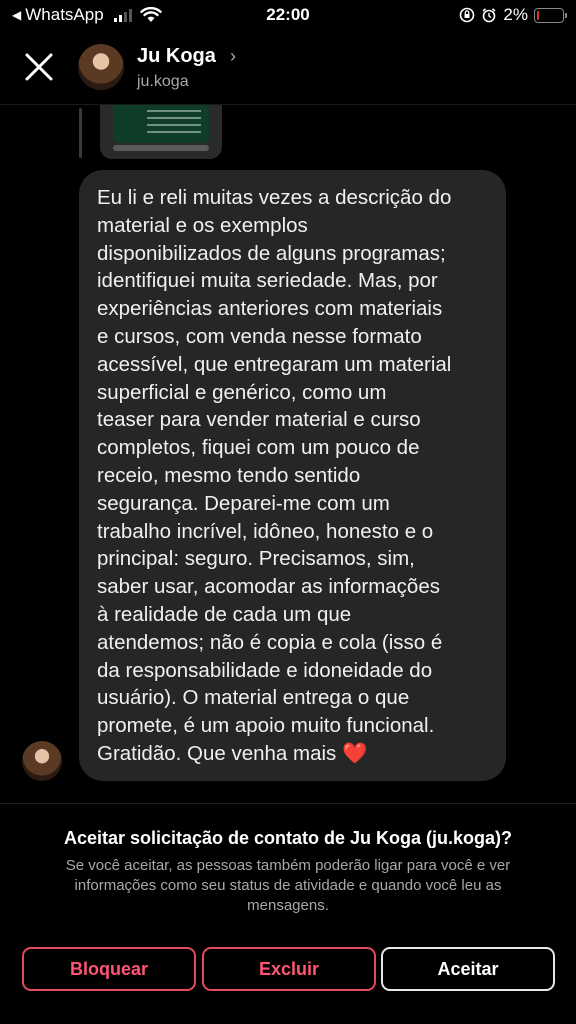  What do you see at coordinates (515, 14) in the screenshot?
I see `battery-percent: 2%` at bounding box center [515, 14].